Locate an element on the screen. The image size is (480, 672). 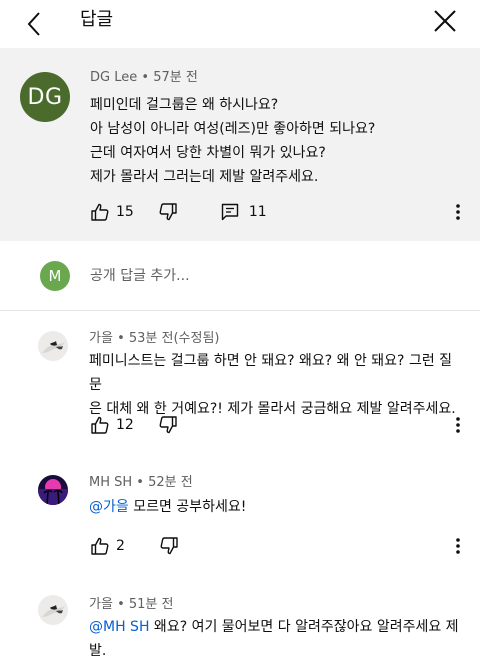
reply-button: 11 is located at coordinates (243, 212).